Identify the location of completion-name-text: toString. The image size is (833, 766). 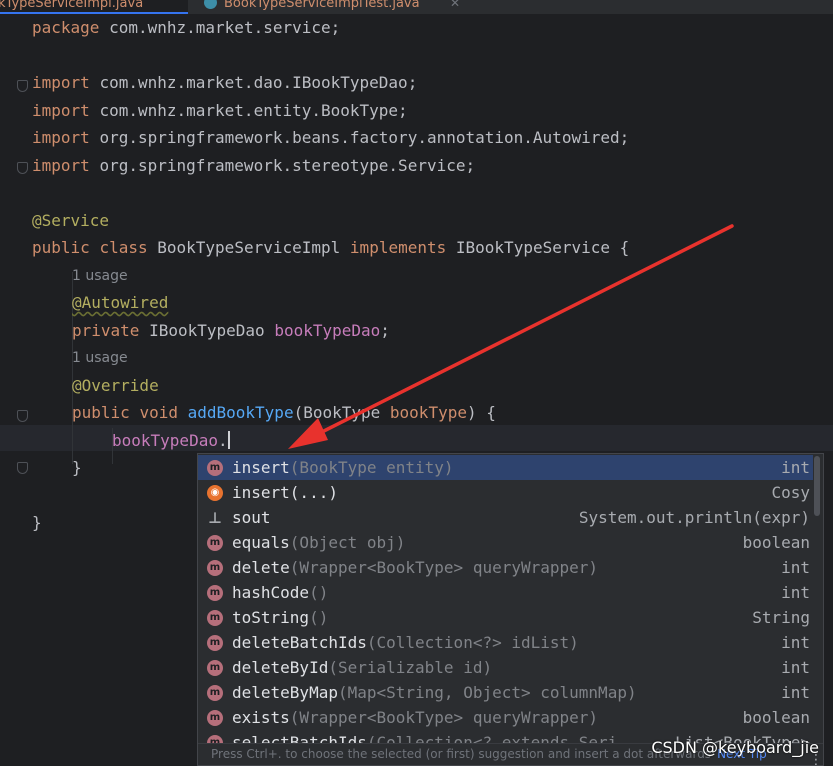
(271, 617).